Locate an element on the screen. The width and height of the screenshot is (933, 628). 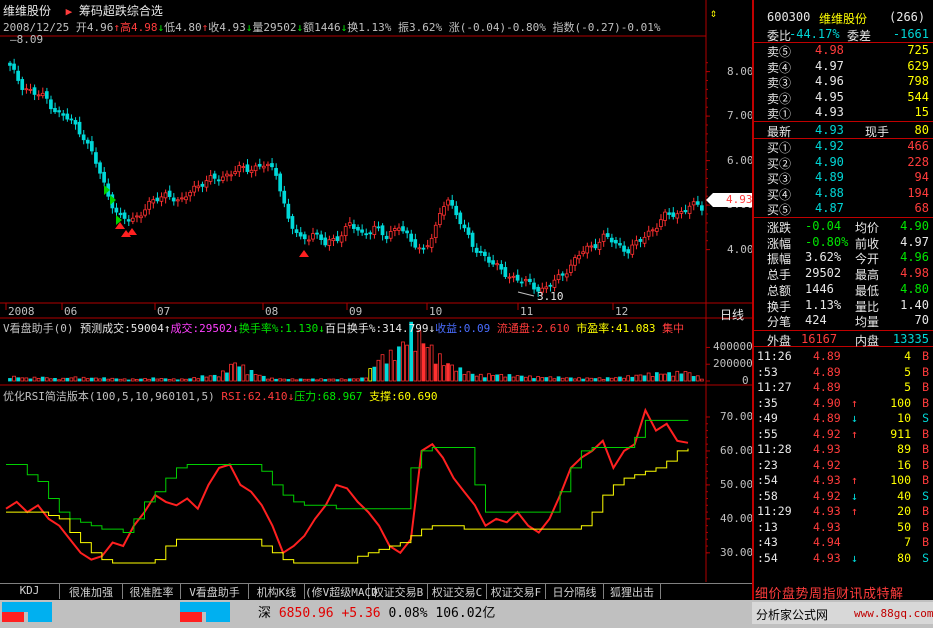
bid-row: 买⑤ 4.87 68 is located at coordinates (844, 209).